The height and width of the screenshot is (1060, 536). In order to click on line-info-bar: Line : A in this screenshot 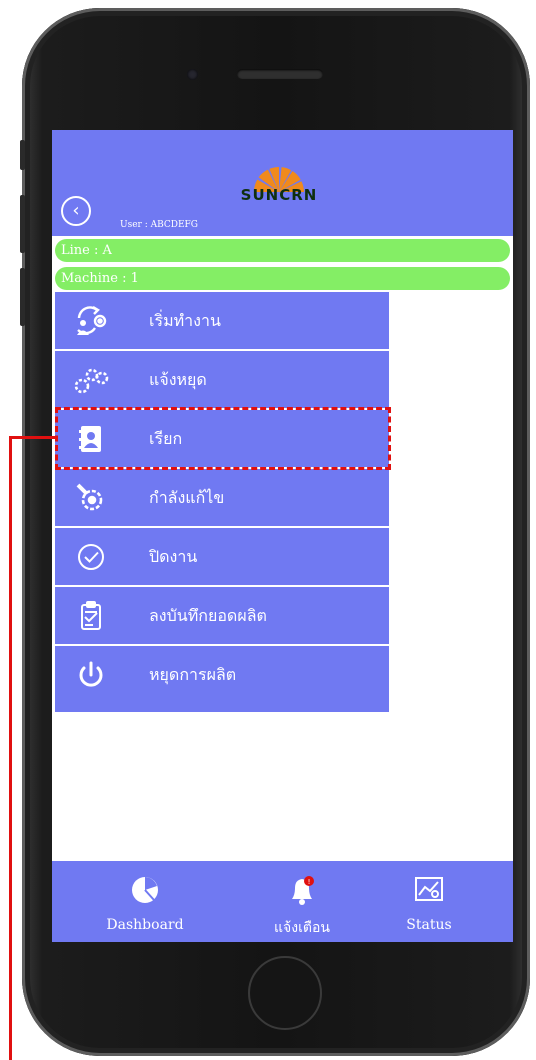, I will do `click(282, 250)`.